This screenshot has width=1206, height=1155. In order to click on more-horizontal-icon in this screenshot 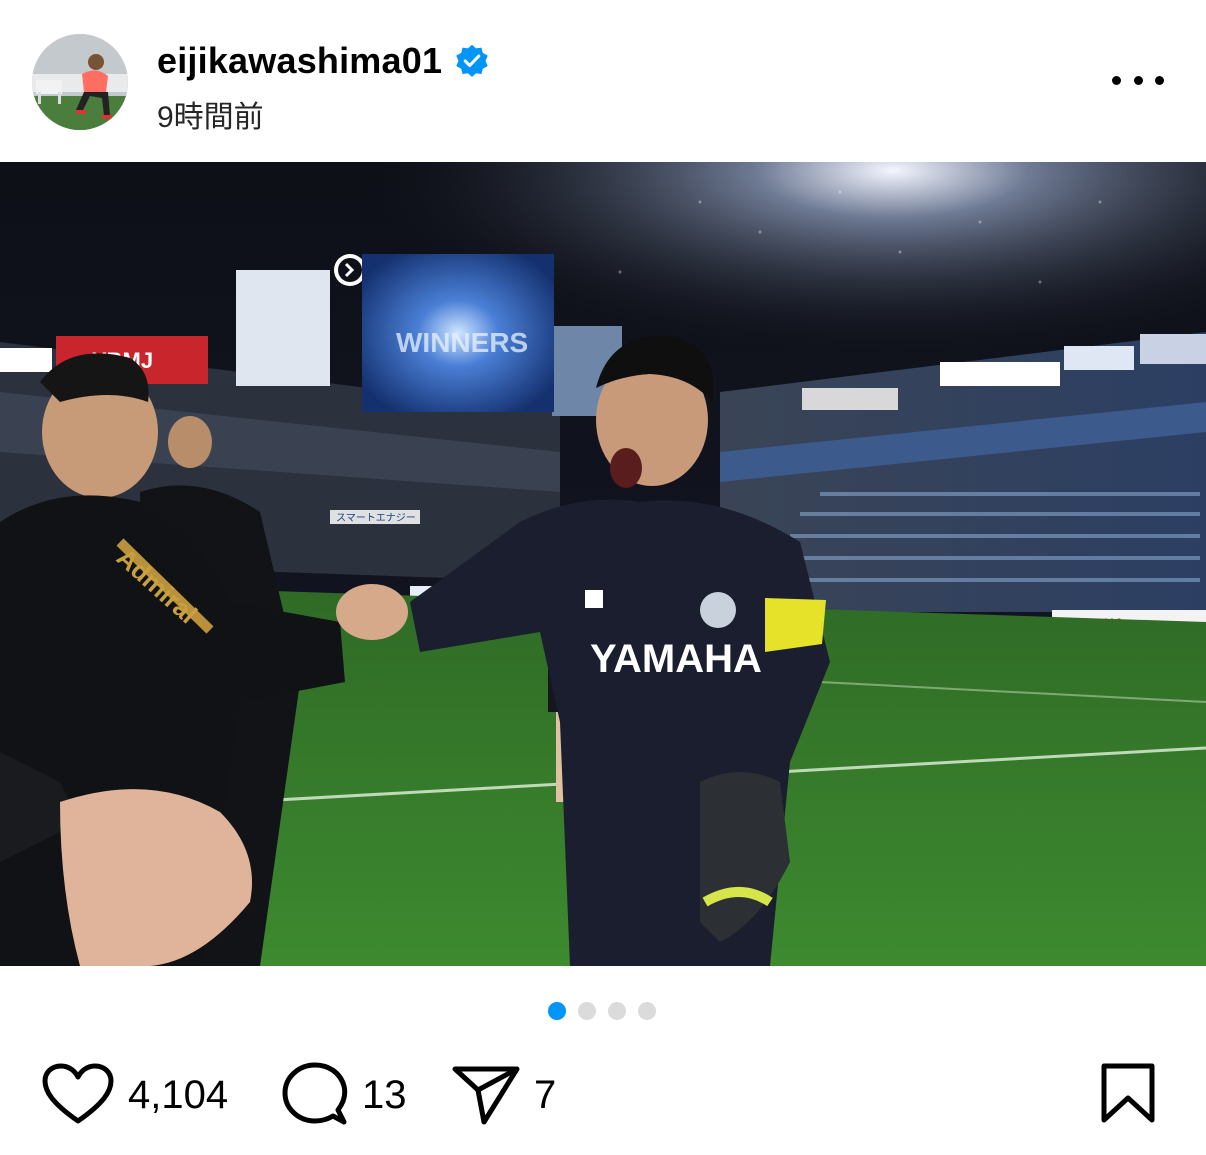, I will do `click(1116, 80)`.